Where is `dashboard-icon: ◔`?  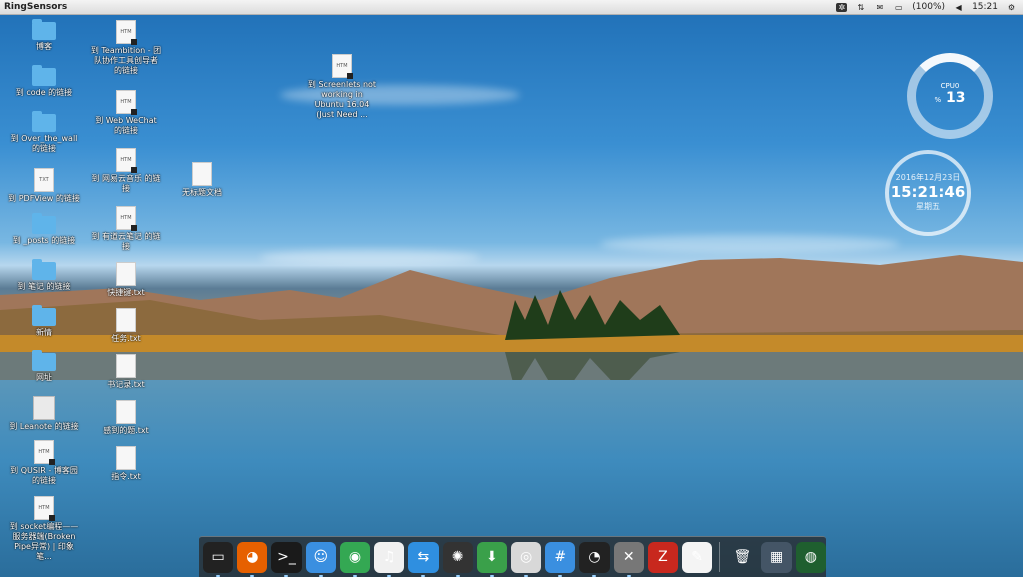 dashboard-icon: ◔ is located at coordinates (594, 559).